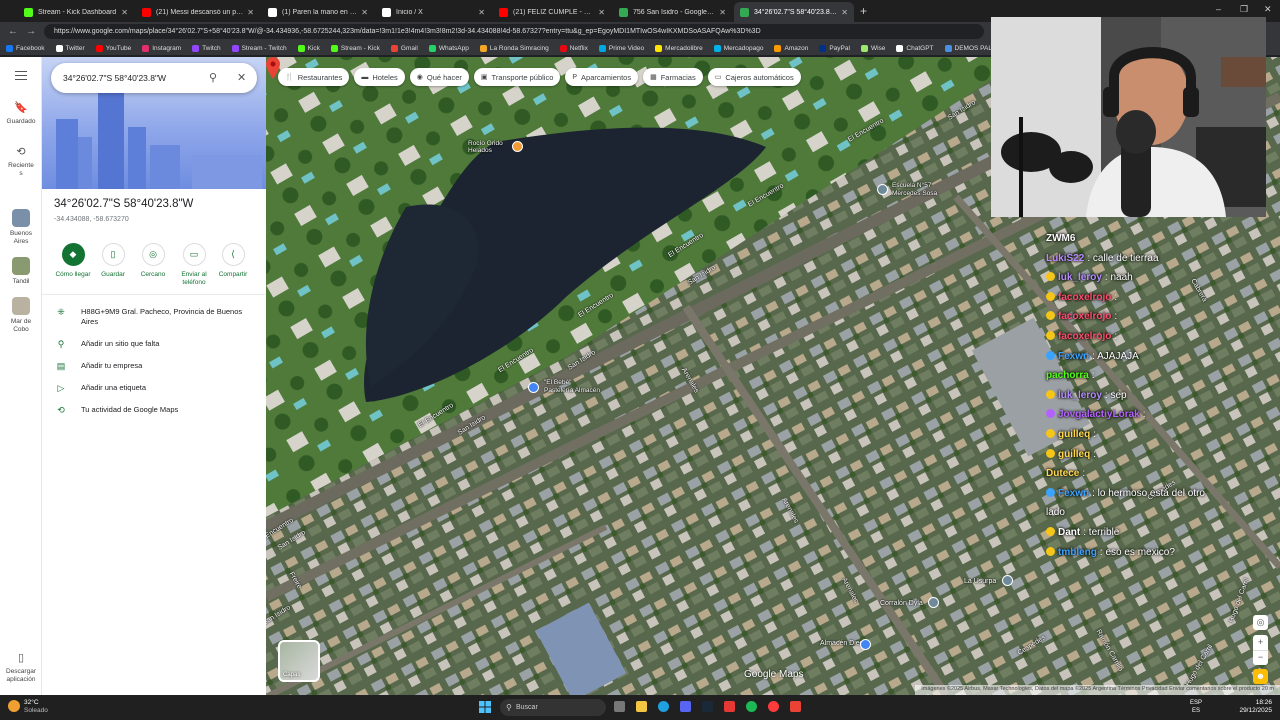 This screenshot has height=720, width=1280. What do you see at coordinates (433, 12) in the screenshot?
I see `browser-tab: Inicio / X ✕` at bounding box center [433, 12].